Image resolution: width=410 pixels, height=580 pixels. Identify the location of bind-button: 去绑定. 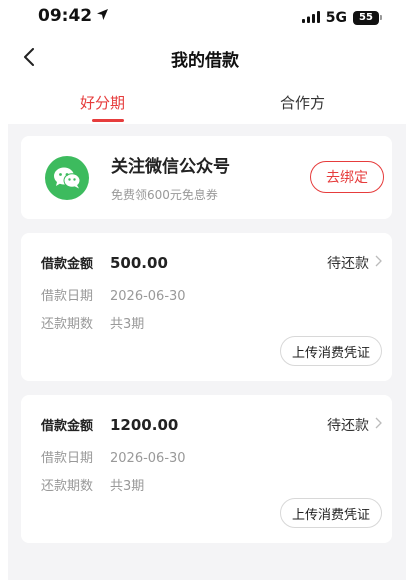
(347, 177).